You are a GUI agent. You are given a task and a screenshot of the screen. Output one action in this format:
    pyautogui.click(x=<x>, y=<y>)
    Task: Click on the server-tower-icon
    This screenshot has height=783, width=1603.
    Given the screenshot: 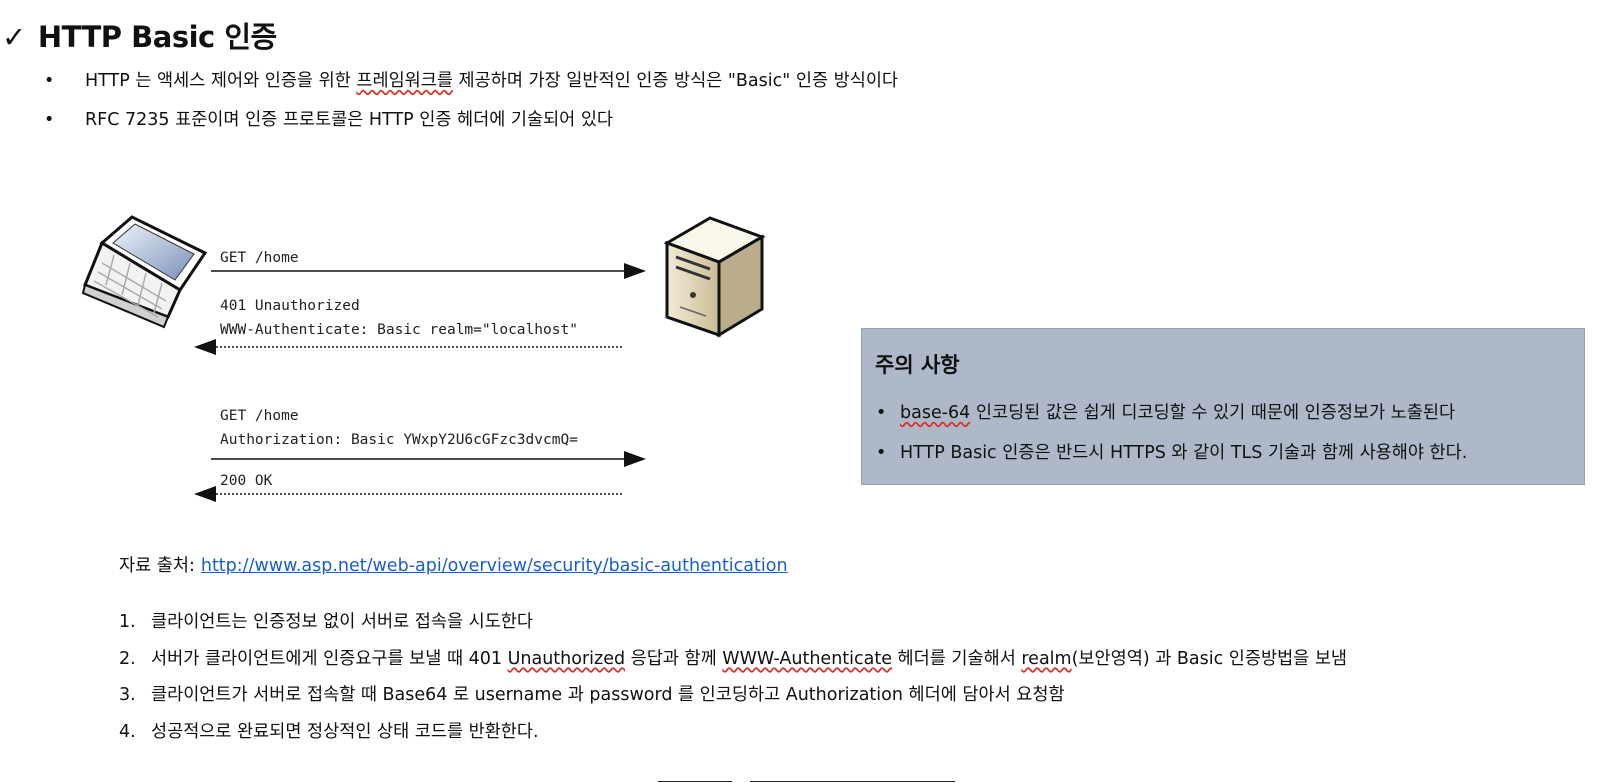 What is the action you would take?
    pyautogui.click(x=714, y=277)
    